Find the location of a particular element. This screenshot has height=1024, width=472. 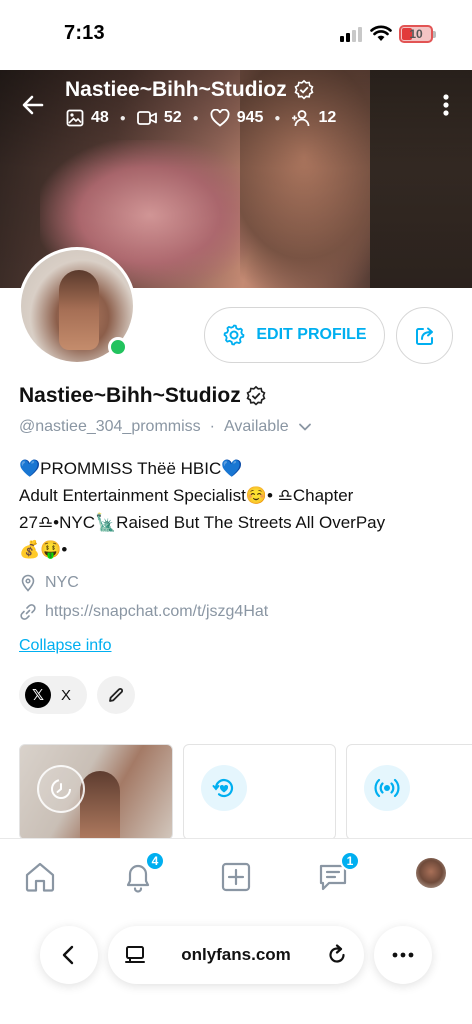

fans-icon is located at coordinates (301, 118).